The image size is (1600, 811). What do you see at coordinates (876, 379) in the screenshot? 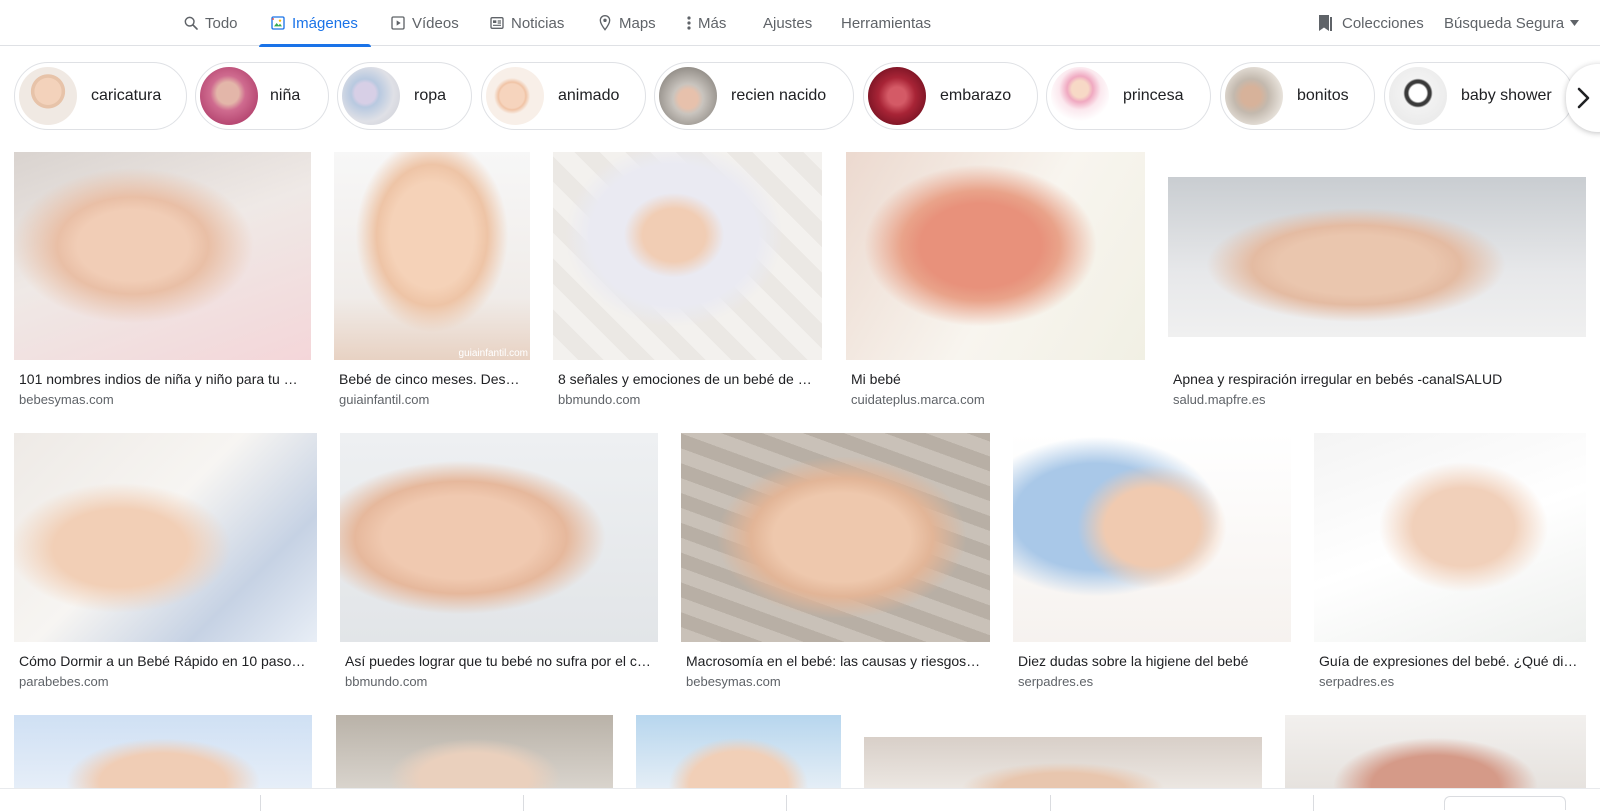
I see `result-title: Mi bebé` at bounding box center [876, 379].